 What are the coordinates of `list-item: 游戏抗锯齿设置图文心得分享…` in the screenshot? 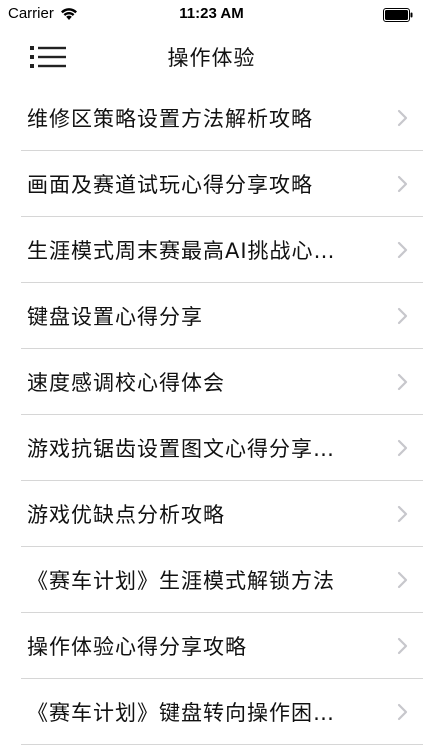 It's located at (211, 448).